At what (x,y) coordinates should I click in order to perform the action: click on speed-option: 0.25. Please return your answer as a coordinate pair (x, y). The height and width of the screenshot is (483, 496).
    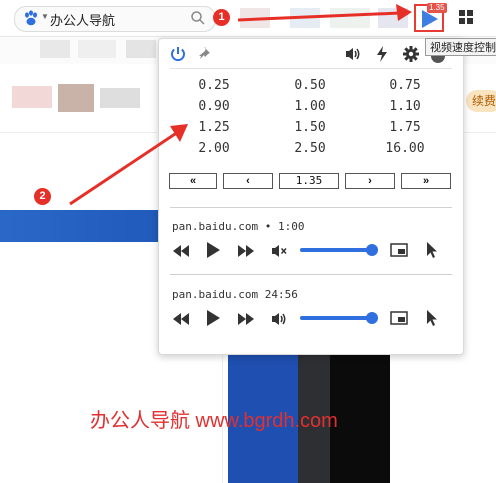
    Looking at the image, I should click on (214, 85).